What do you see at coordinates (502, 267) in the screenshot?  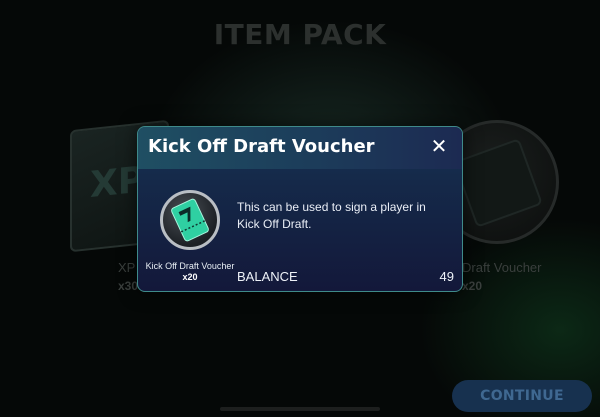 I see `draft-voucher-card-label: Draft Voucher` at bounding box center [502, 267].